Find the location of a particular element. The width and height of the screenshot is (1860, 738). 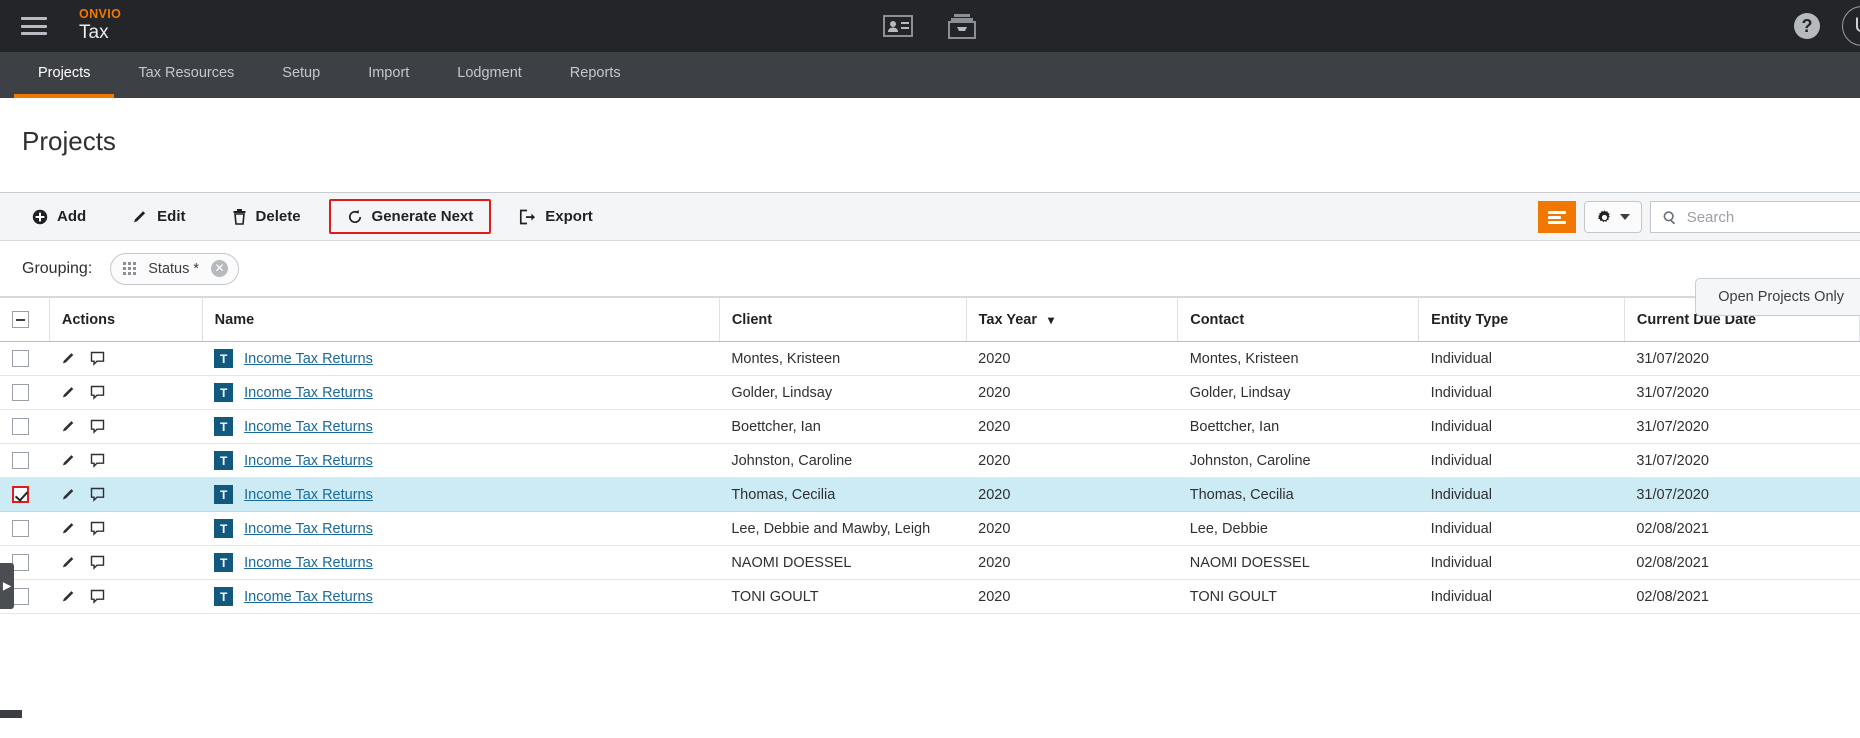

tab-projects: Projects is located at coordinates (64, 75).